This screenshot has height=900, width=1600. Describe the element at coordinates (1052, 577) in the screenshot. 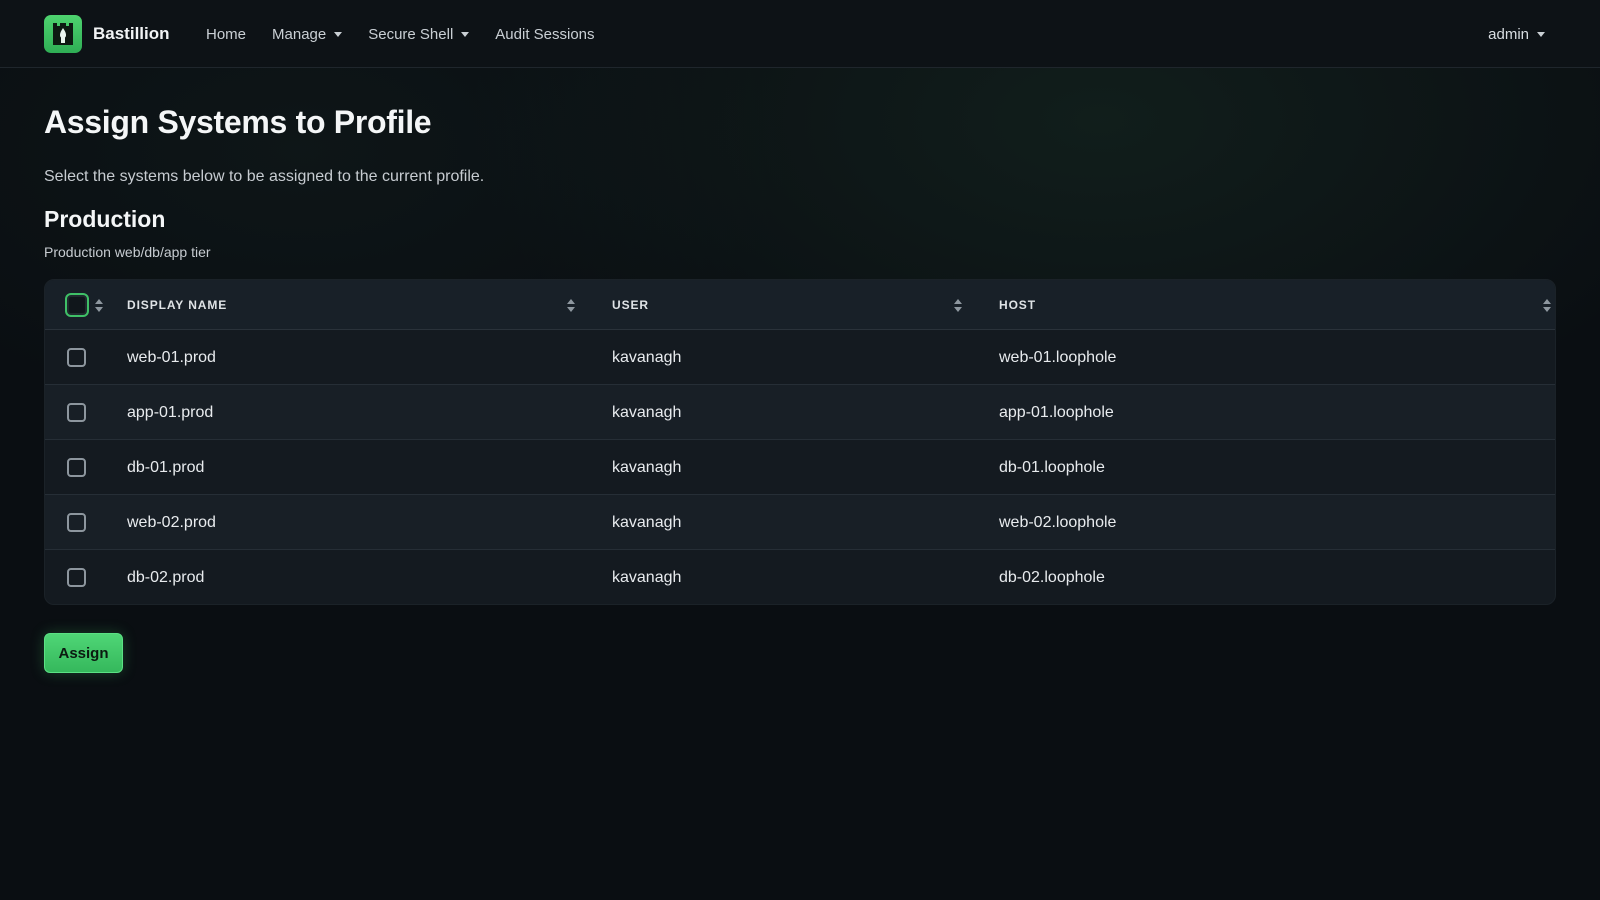

I see `host-cell: db-02.loophole` at that location.